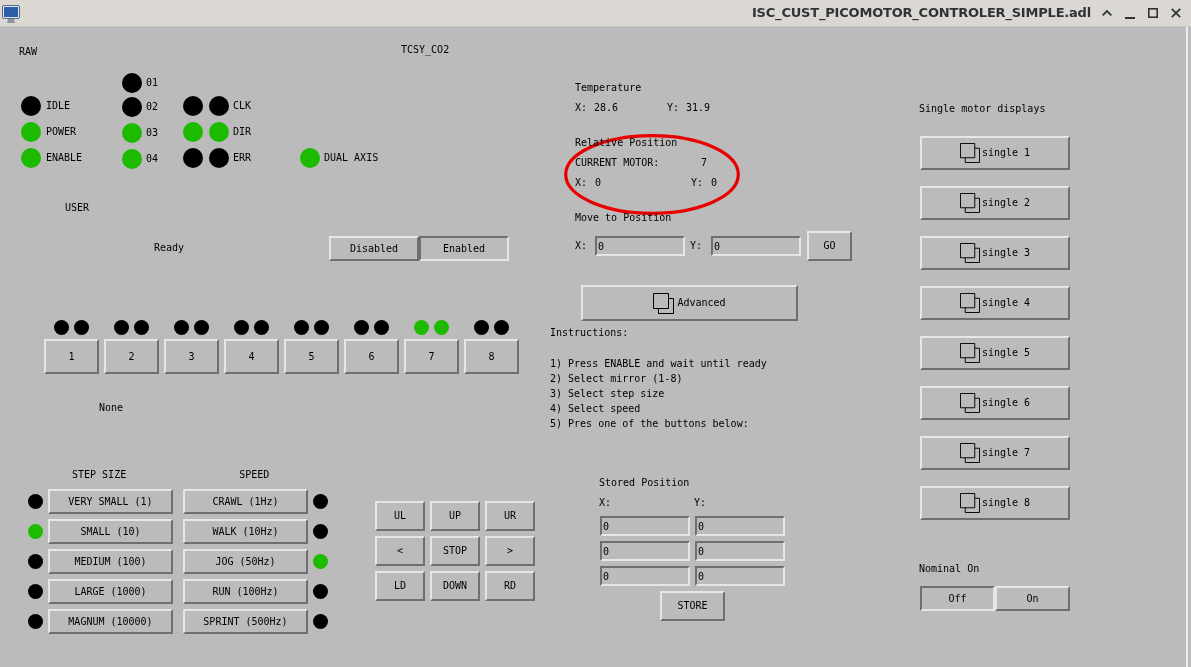 The width and height of the screenshot is (1191, 667). I want to click on indicator-label: 04, so click(152, 158).